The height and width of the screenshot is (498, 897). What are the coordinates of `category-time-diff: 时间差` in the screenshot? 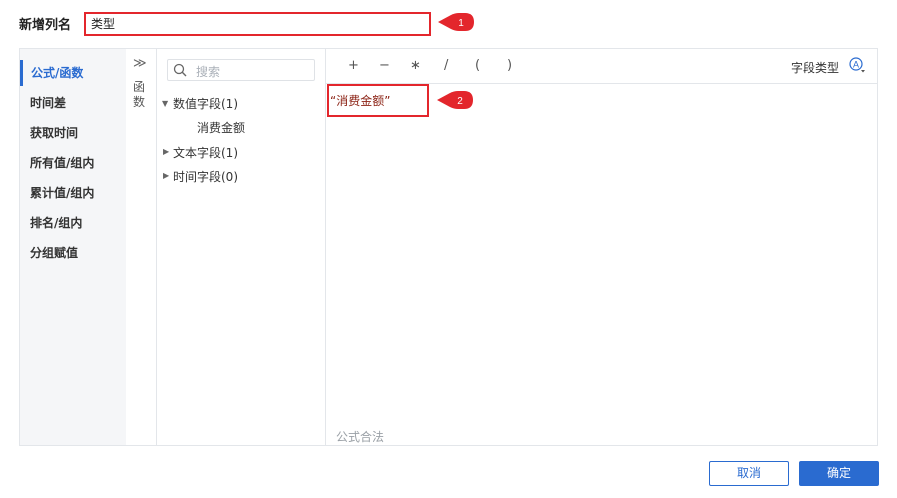 It's located at (73, 103).